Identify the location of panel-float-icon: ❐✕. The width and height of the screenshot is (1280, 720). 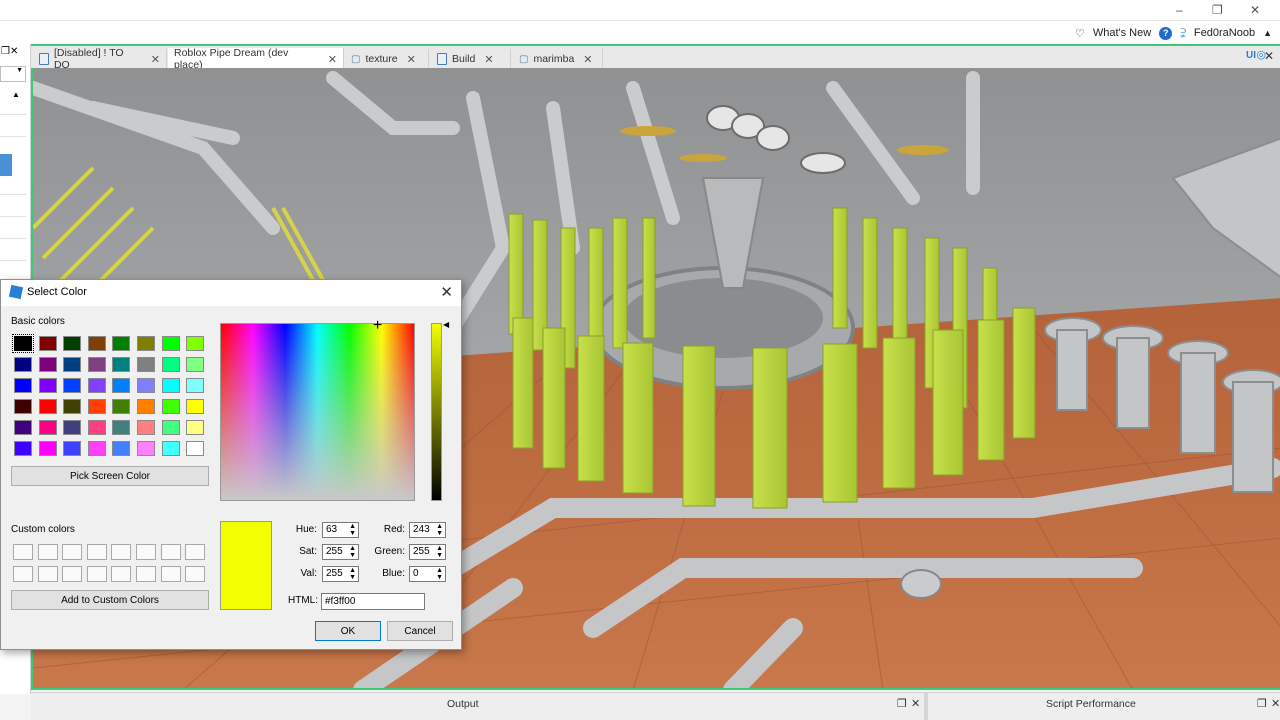
(9, 51).